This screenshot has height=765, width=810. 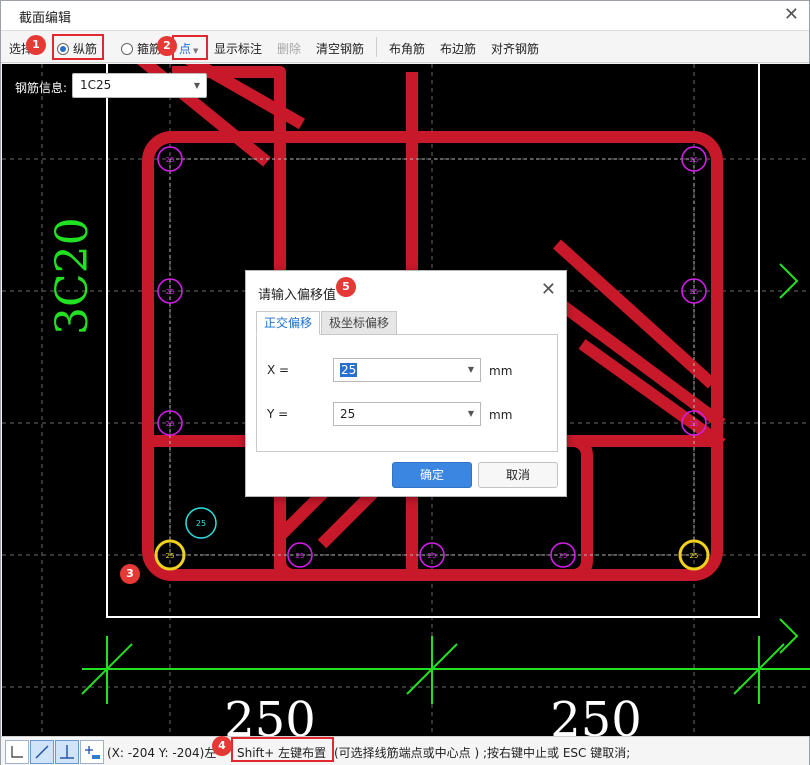 What do you see at coordinates (45, 18) in the screenshot?
I see `window-title: 截面编辑` at bounding box center [45, 18].